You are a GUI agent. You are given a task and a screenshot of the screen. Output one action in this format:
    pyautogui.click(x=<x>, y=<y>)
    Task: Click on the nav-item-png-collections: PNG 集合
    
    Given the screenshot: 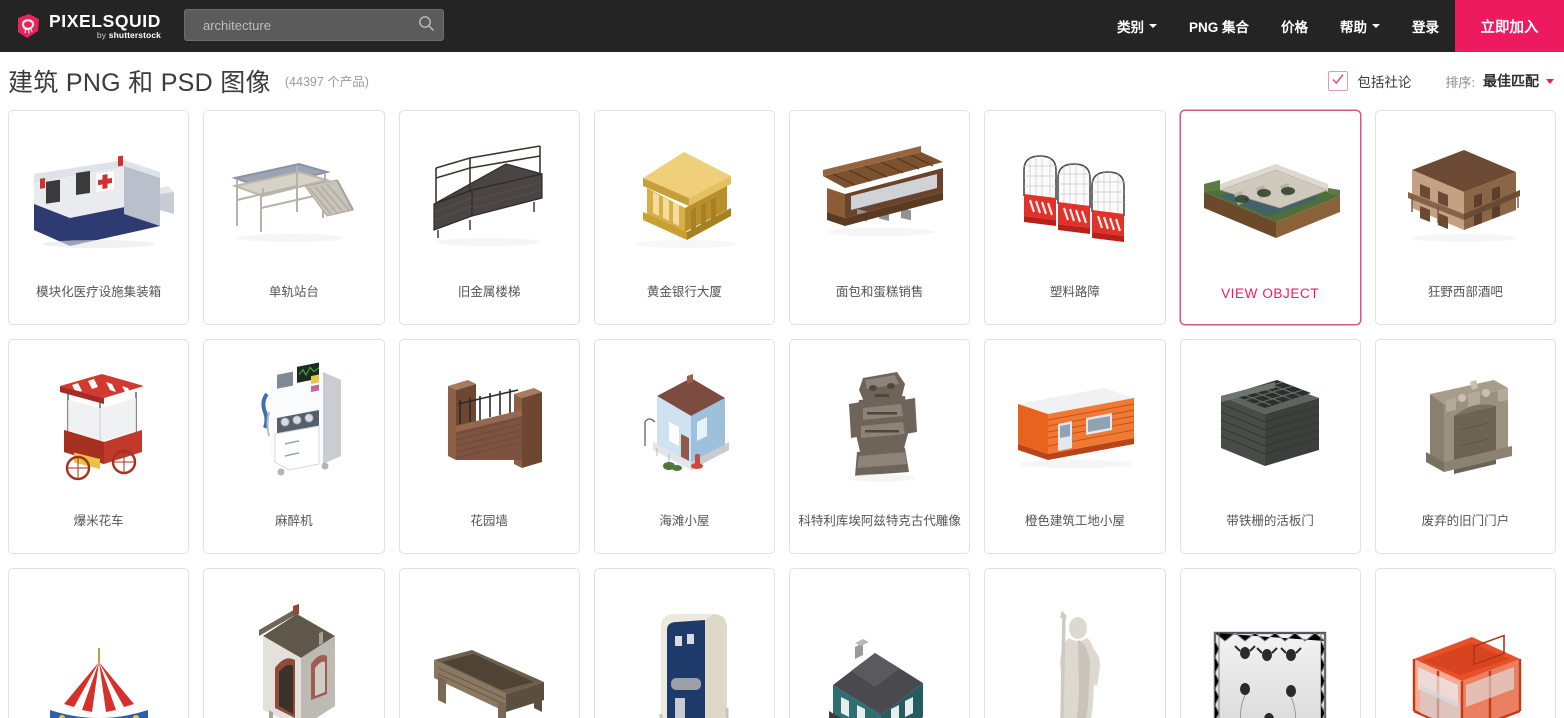 What is the action you would take?
    pyautogui.click(x=1219, y=26)
    